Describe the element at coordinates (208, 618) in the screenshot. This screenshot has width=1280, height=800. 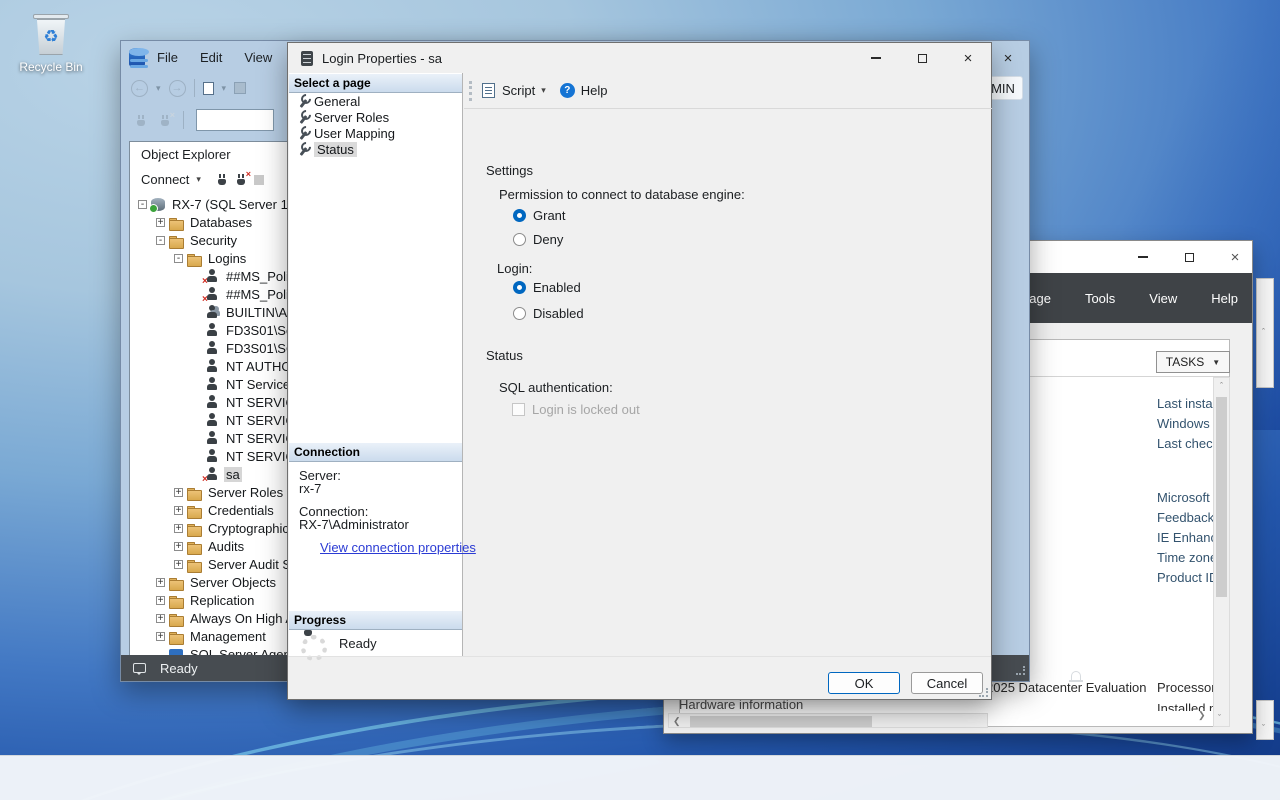
I see `tree-item-always-on-high-av: + Always On High Av` at that location.